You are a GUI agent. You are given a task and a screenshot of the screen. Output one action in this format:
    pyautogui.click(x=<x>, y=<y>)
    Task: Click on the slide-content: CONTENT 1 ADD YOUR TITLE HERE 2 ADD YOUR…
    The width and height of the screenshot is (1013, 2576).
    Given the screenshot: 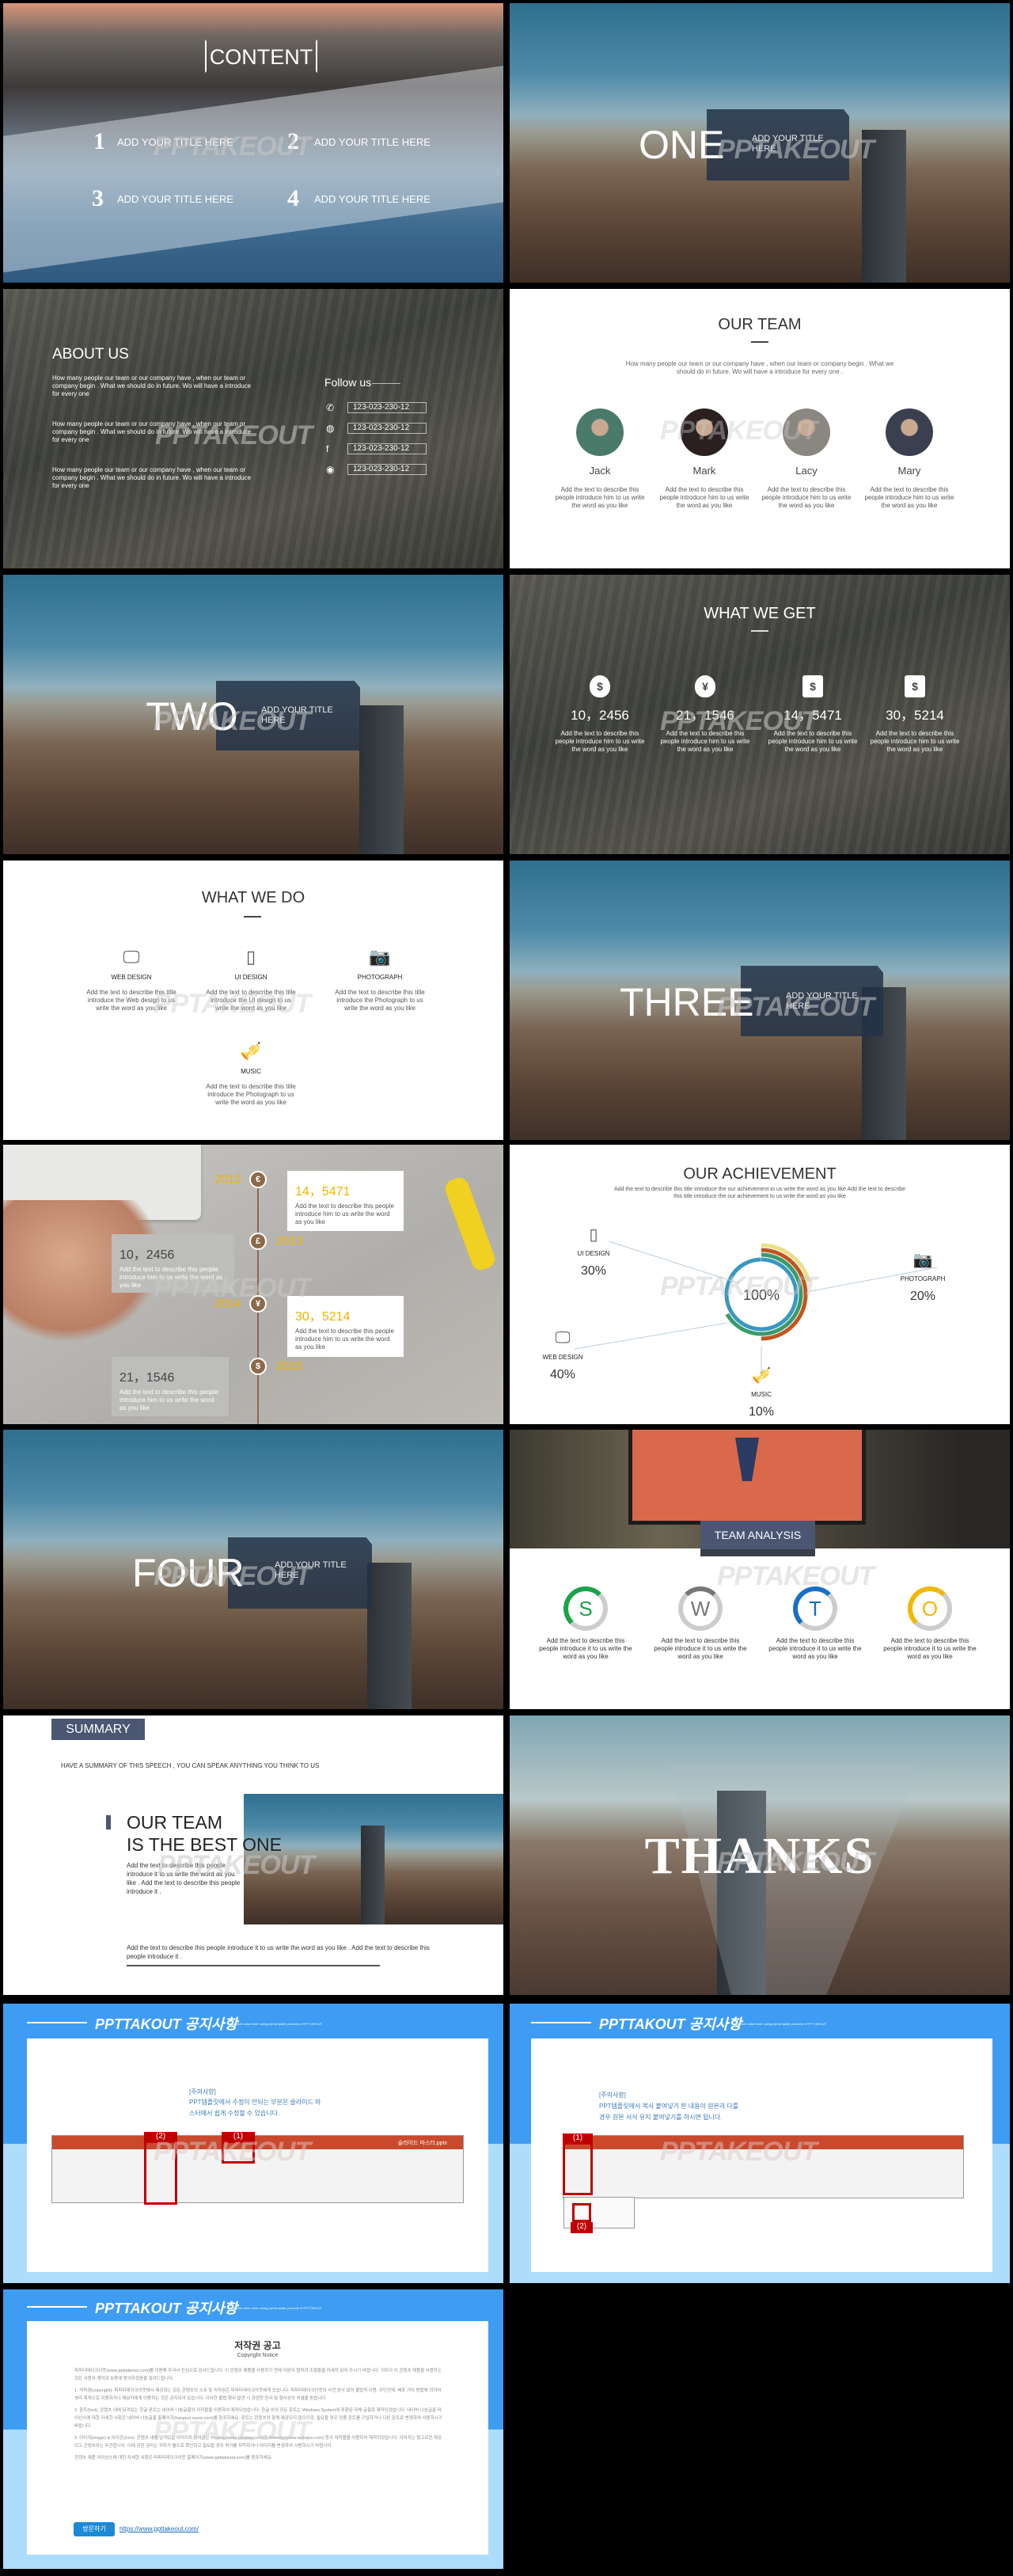 What is the action you would take?
    pyautogui.click(x=253, y=143)
    